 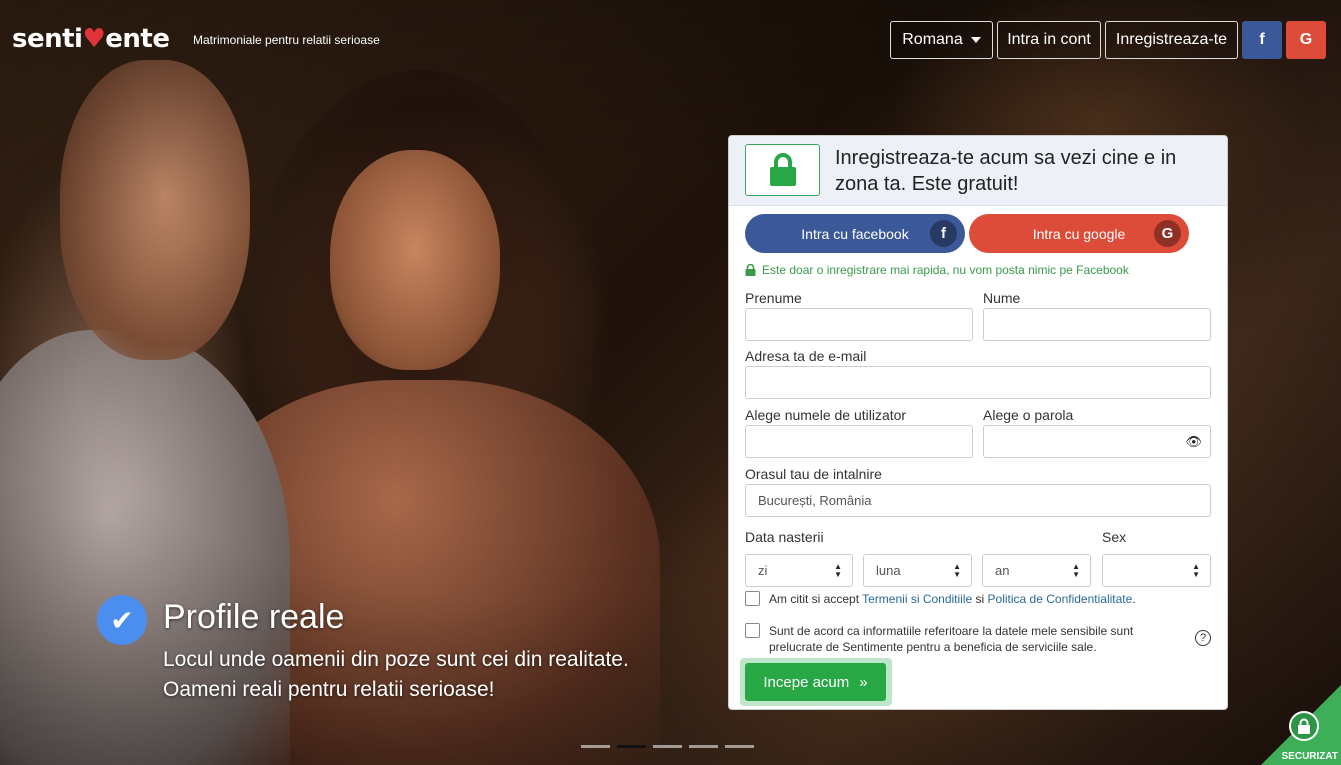 What do you see at coordinates (1002, 298) in the screenshot?
I see `last-name-label: Nume` at bounding box center [1002, 298].